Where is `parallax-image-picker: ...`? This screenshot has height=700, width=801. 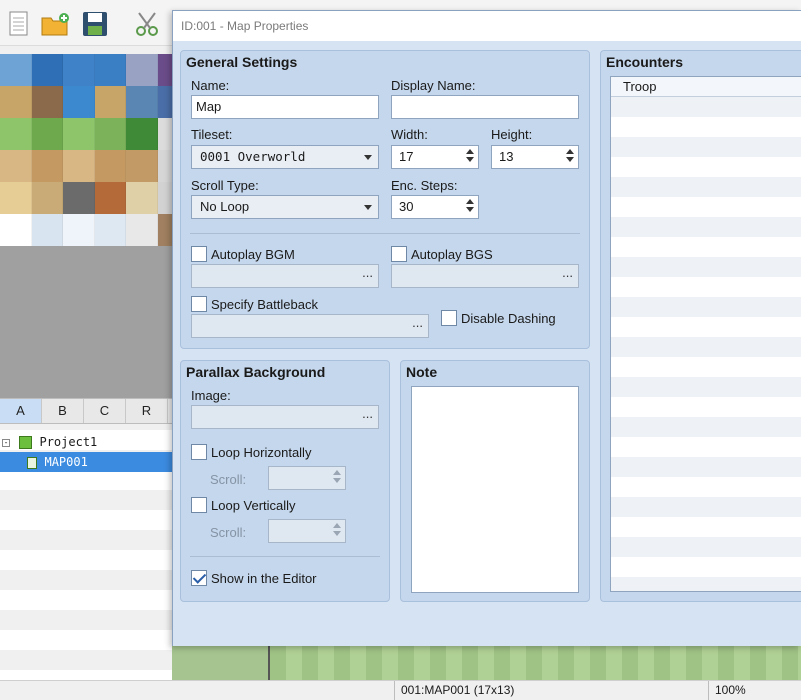
parallax-image-picker: ... is located at coordinates (285, 417).